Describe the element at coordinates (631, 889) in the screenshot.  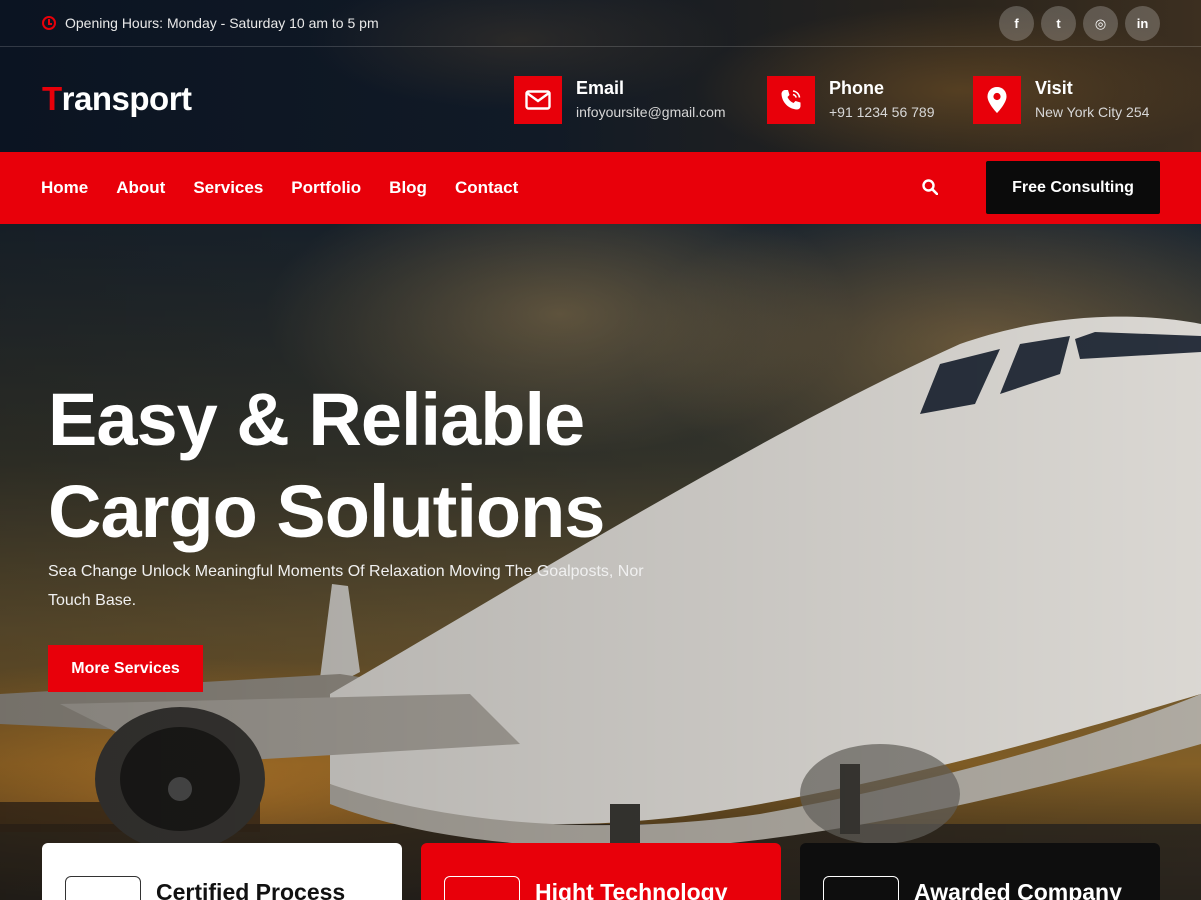
I see `feature-title: Hight Technology` at that location.